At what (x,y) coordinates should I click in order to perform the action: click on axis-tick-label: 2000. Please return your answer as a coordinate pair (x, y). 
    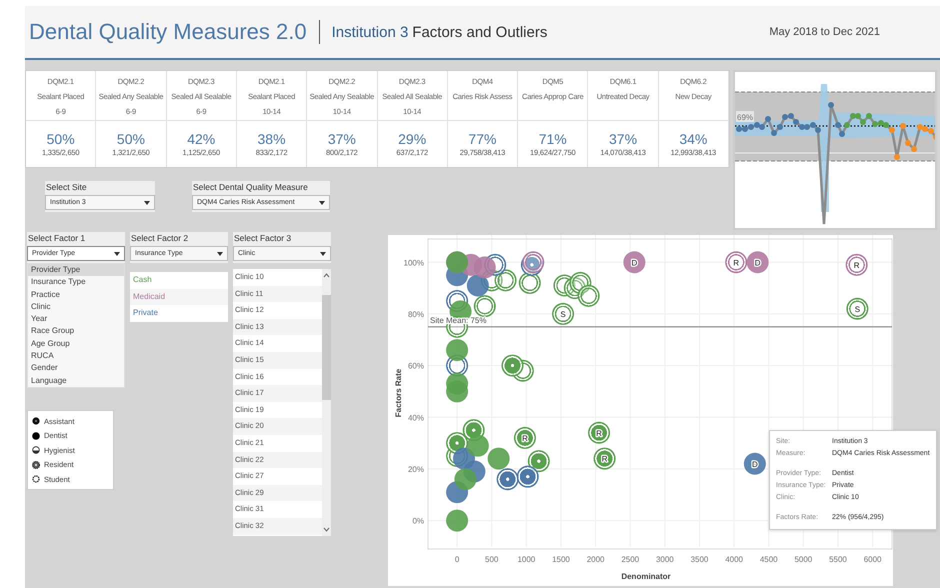
    Looking at the image, I should click on (595, 559).